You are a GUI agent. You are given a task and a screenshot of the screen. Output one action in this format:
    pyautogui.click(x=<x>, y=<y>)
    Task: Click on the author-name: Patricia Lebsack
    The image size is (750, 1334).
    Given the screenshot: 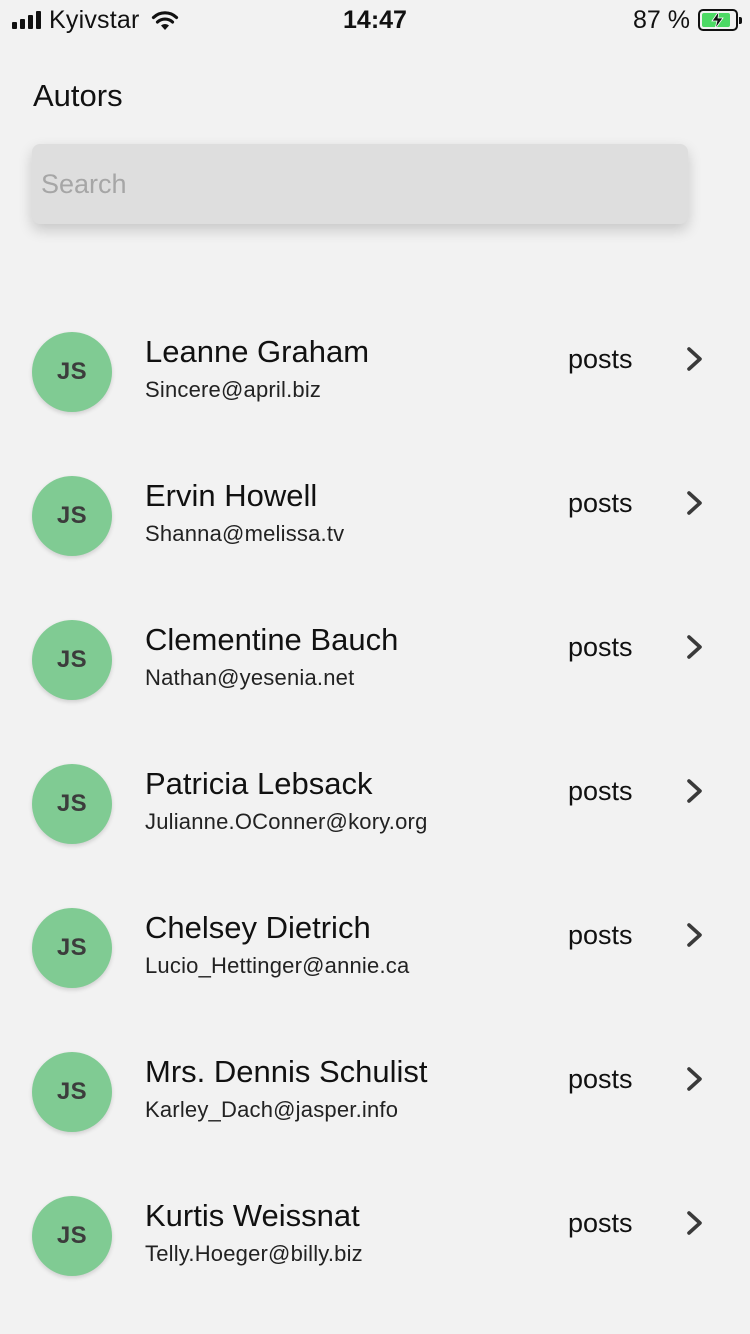 What is the action you would take?
    pyautogui.click(x=259, y=783)
    